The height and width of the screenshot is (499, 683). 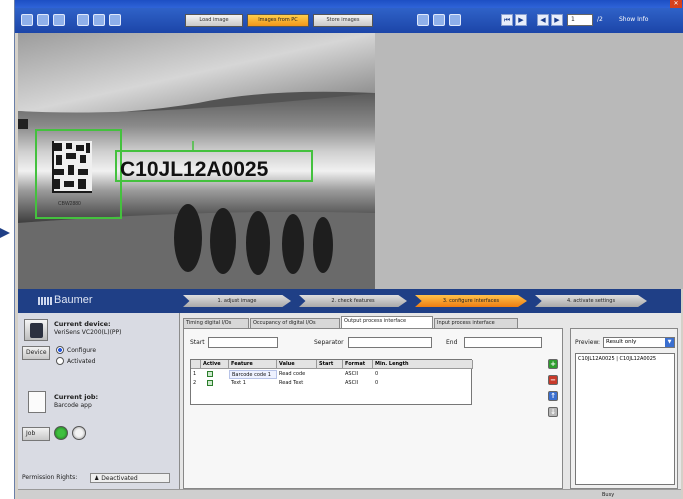 What do you see at coordinates (76, 397) in the screenshot?
I see `current-job-title: Current job:` at bounding box center [76, 397].